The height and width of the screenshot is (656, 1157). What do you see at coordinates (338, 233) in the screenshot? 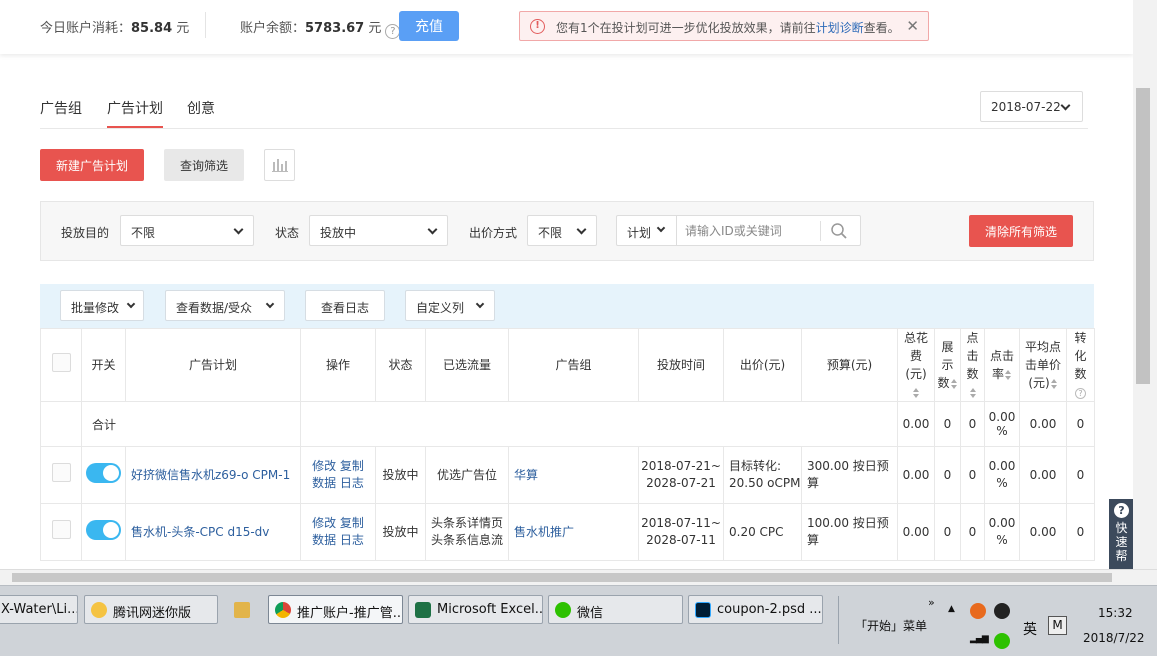
I see `status-value: 投放中` at bounding box center [338, 233].